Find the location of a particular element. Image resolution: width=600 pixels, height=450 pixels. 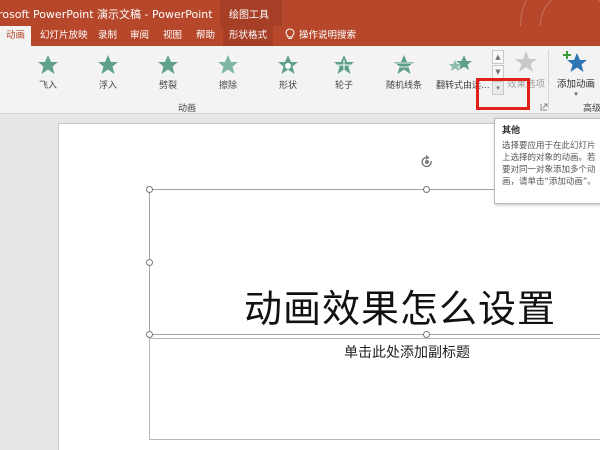

tab-animations: 动画 is located at coordinates (16, 36).